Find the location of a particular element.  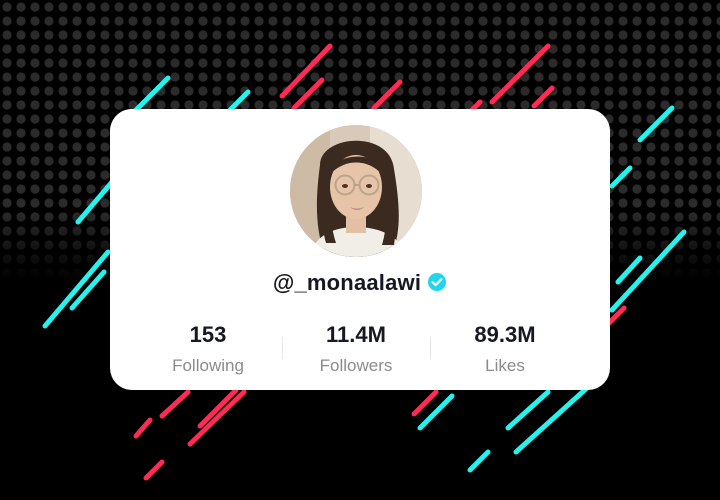

following-label: Following is located at coordinates (208, 365).